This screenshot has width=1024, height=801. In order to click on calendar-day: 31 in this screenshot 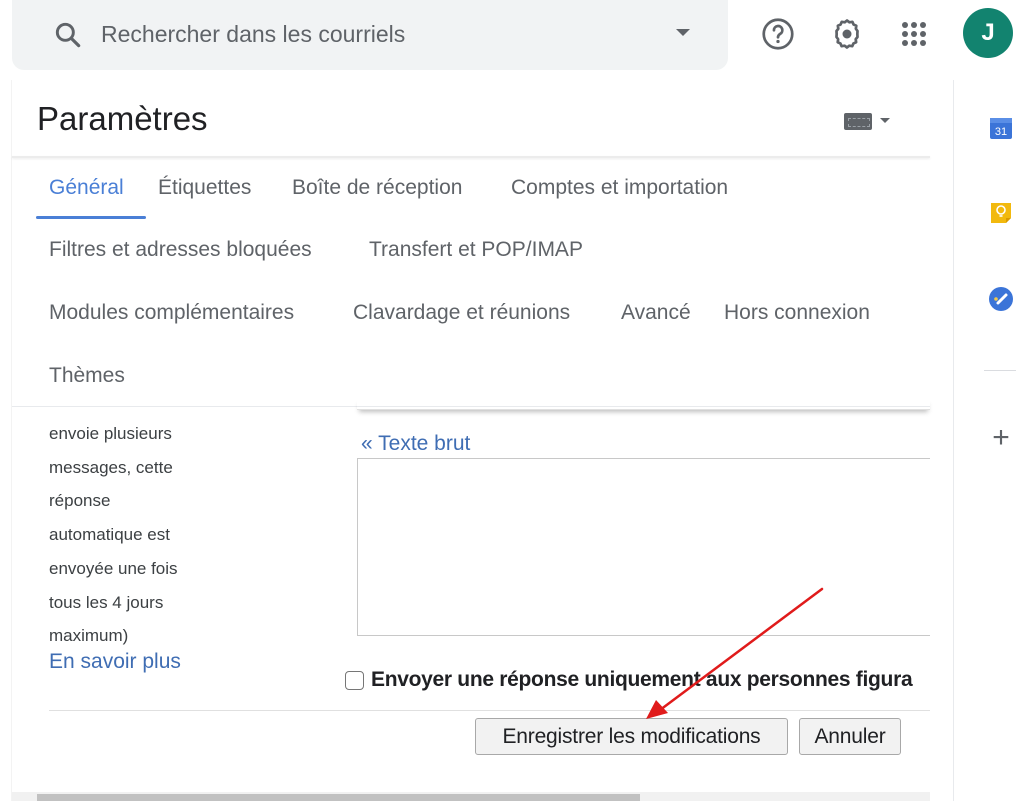, I will do `click(1001, 132)`.